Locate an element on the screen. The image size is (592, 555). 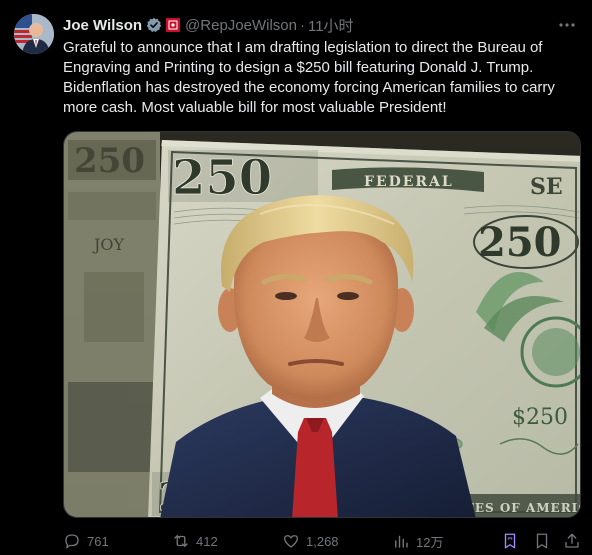
like-button: 1,268 is located at coordinates (310, 541).